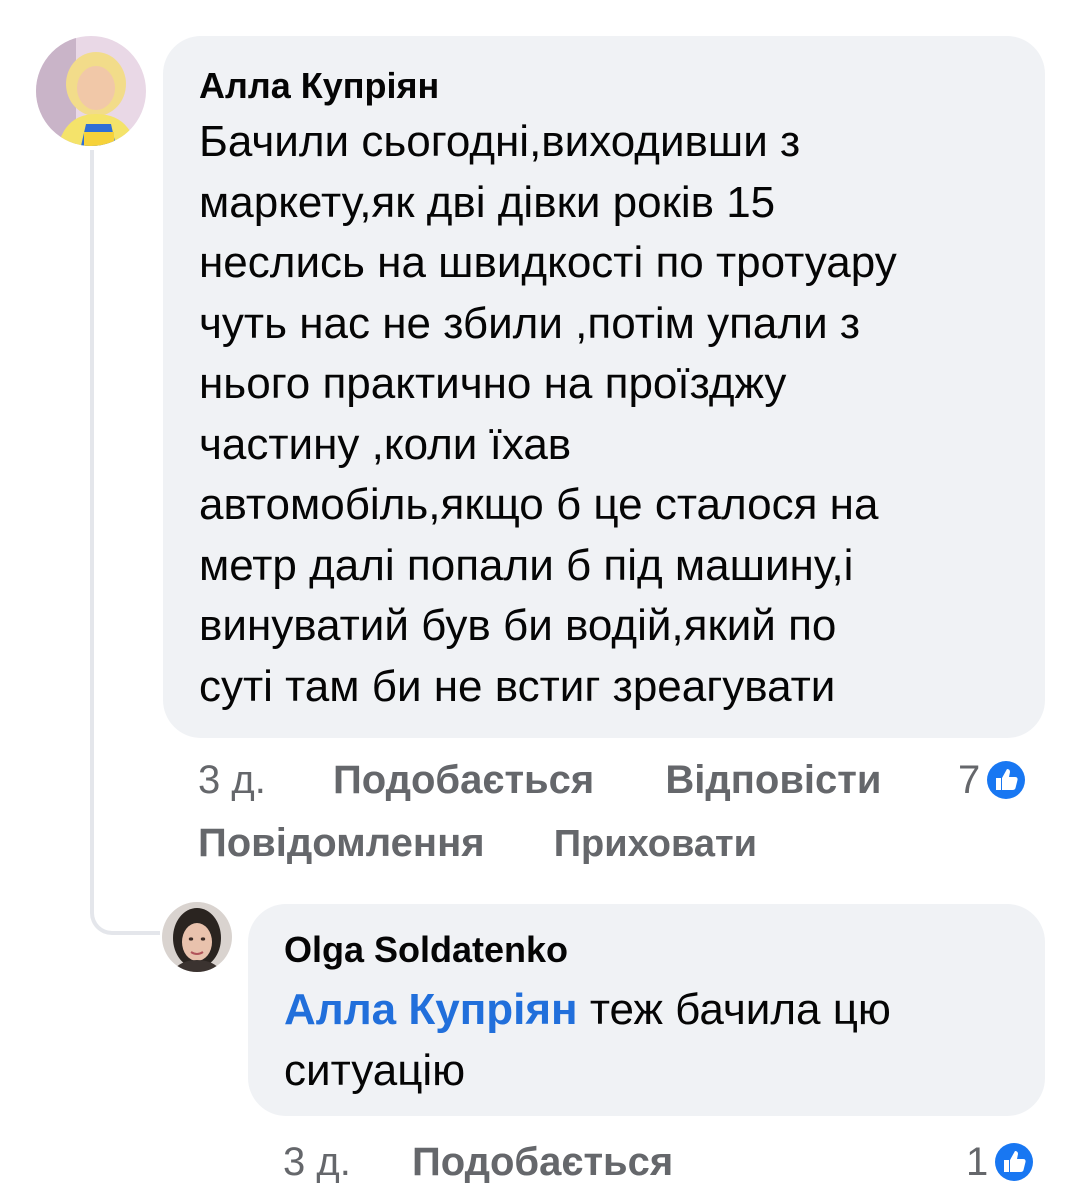 Image resolution: width=1080 pixels, height=1188 pixels. What do you see at coordinates (518, 625) in the screenshot?
I see `comment-text-line: винуватий був би водій,який по` at bounding box center [518, 625].